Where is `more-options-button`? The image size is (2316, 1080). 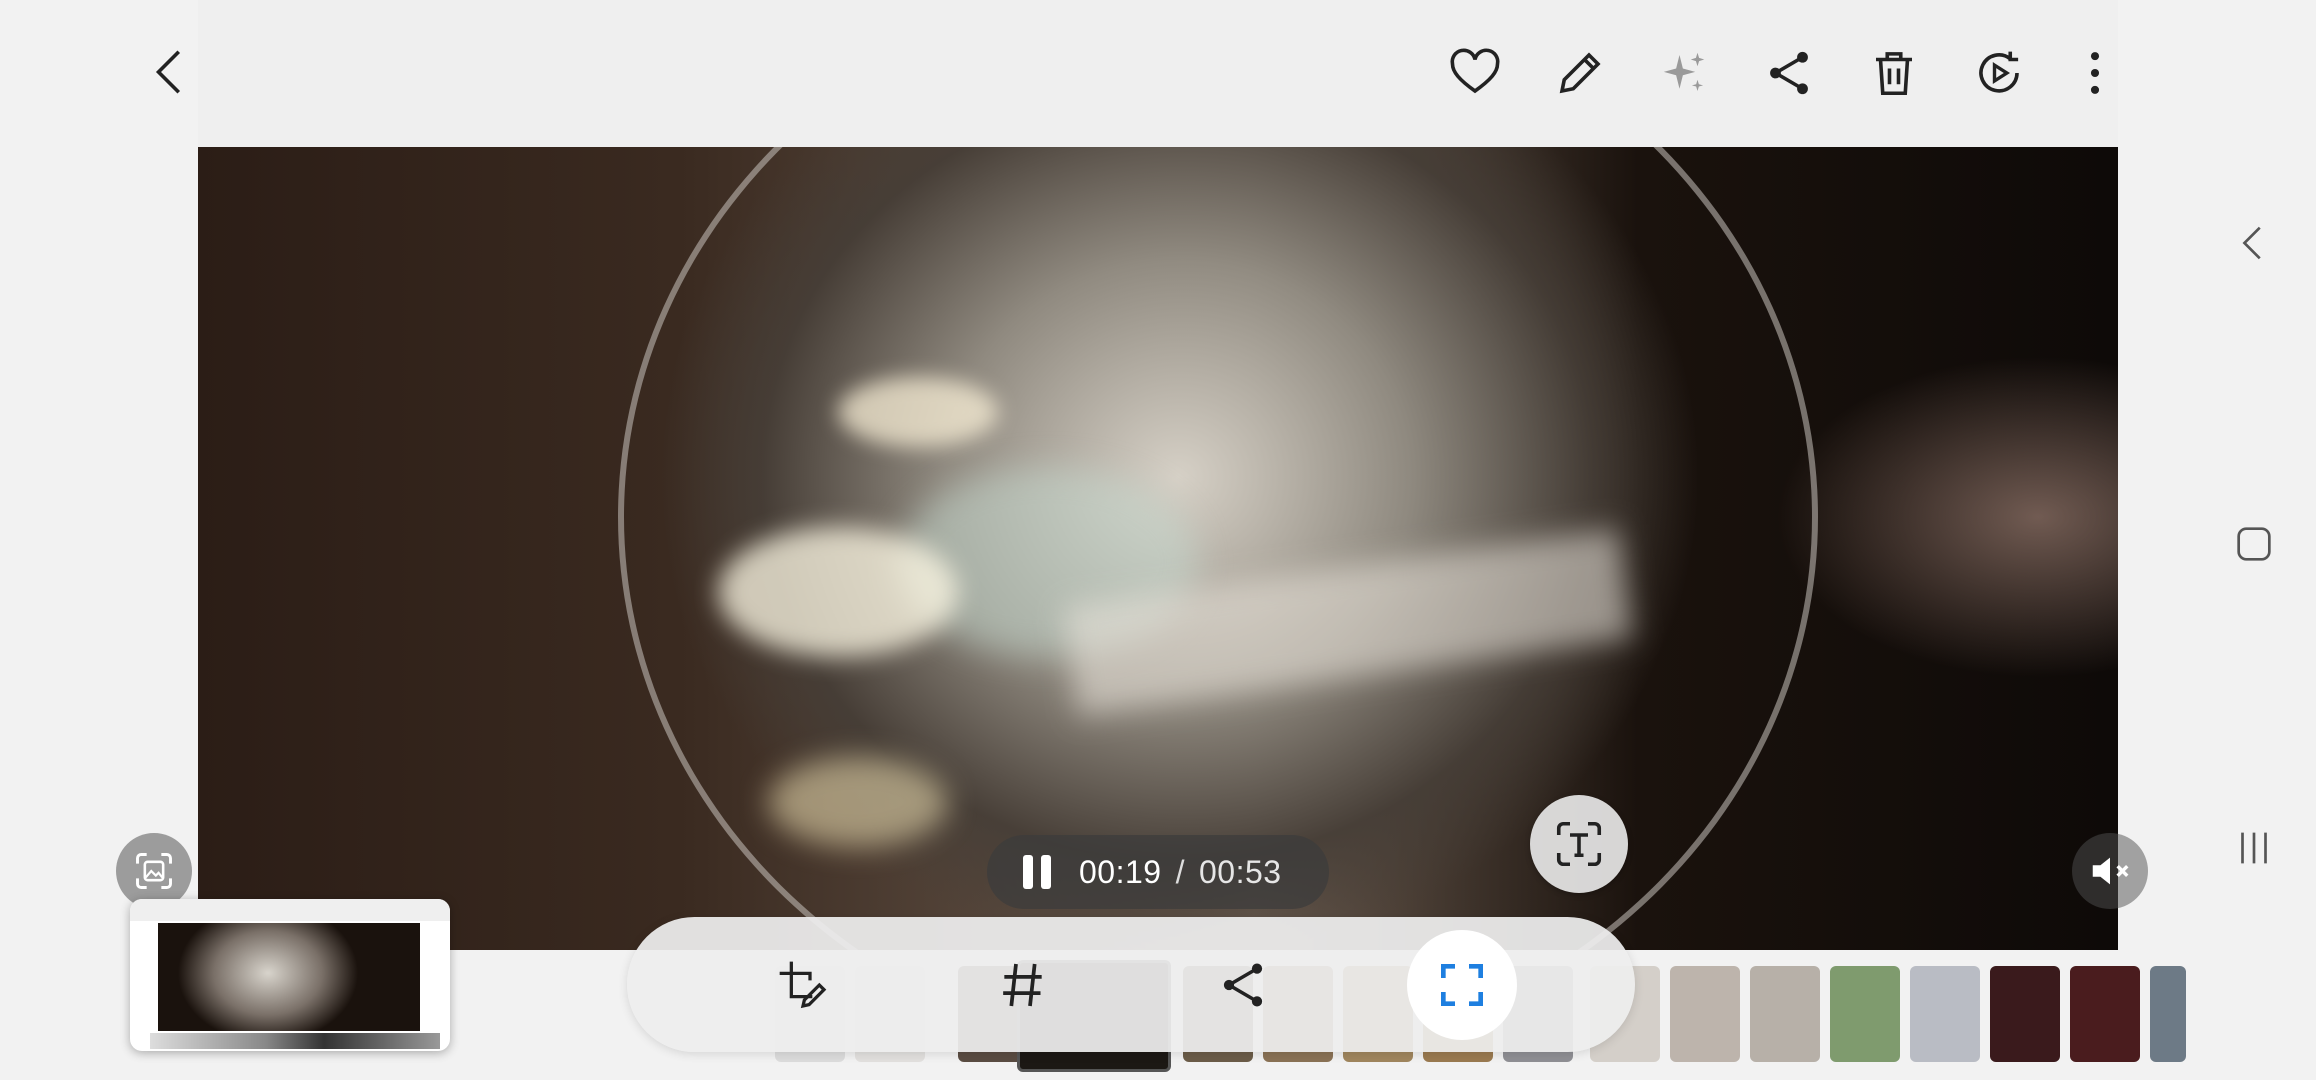 more-options-button is located at coordinates (2095, 73).